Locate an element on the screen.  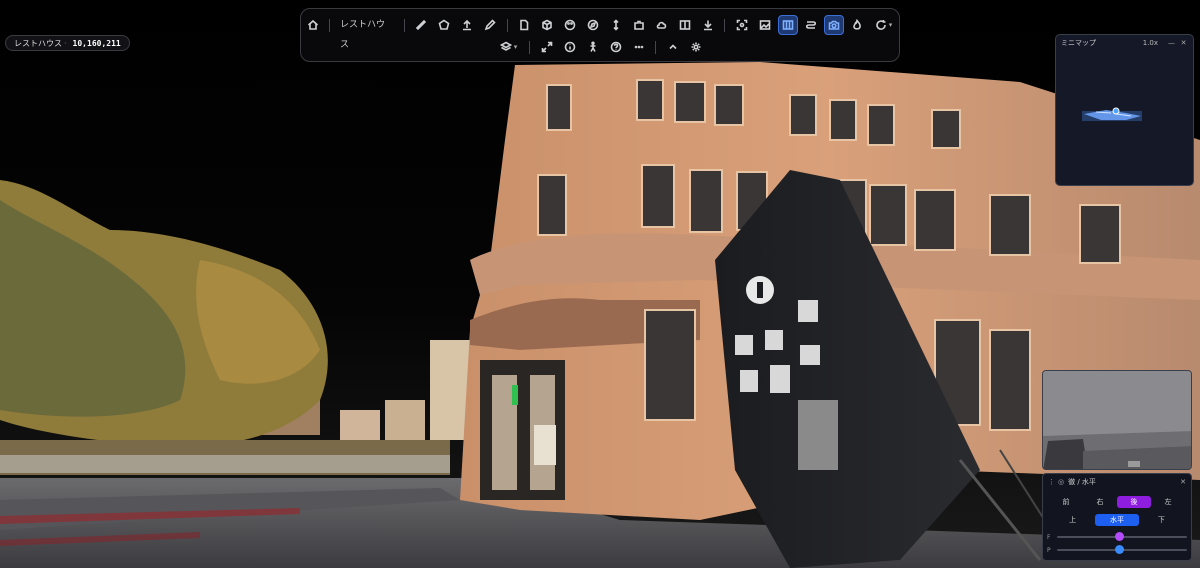
minimap-canvas is located at coordinates (1124, 117).